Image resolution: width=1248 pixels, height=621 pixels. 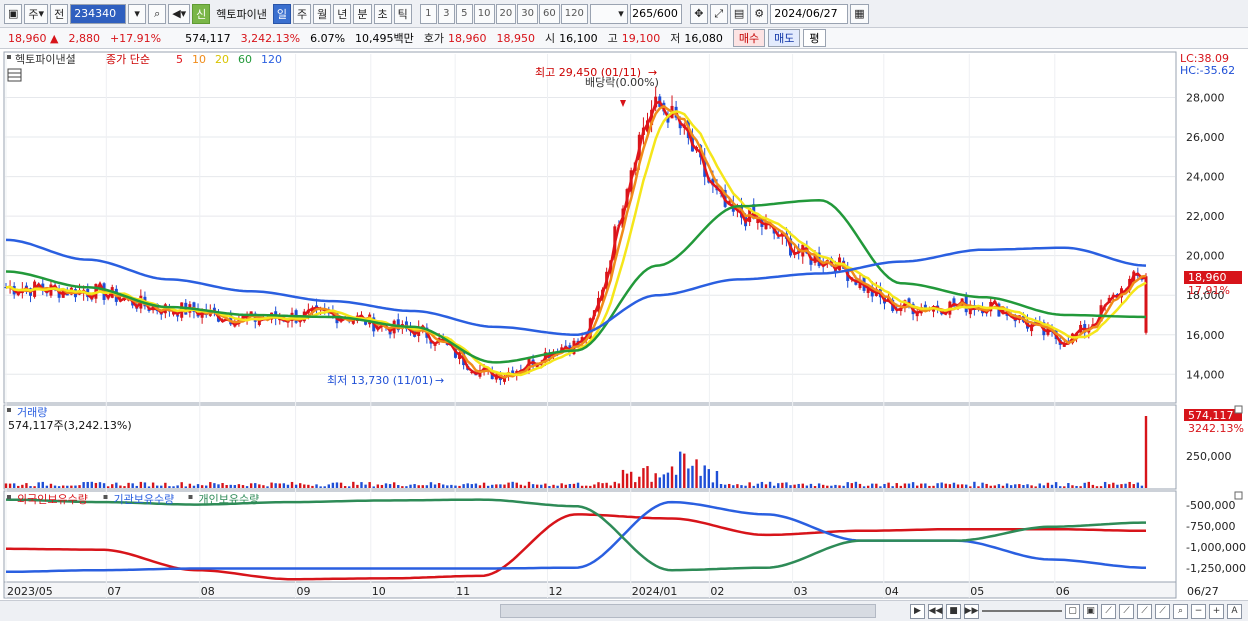 What do you see at coordinates (45, 59) in the screenshot?
I see `legend-name: 헥토파이낸셜` at bounding box center [45, 59].